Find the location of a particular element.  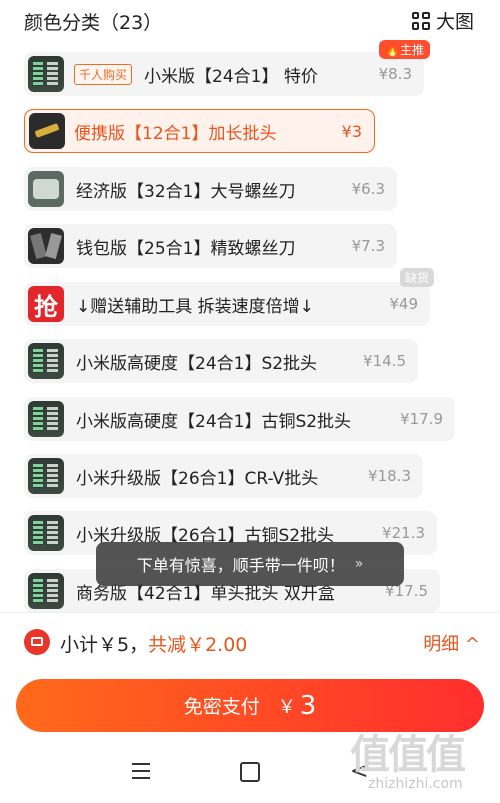

variant-option-out-of-stock: 抢 ↓赠送辅助工具 拆装速度倍增↓ ¥49 缺货 is located at coordinates (229, 297).